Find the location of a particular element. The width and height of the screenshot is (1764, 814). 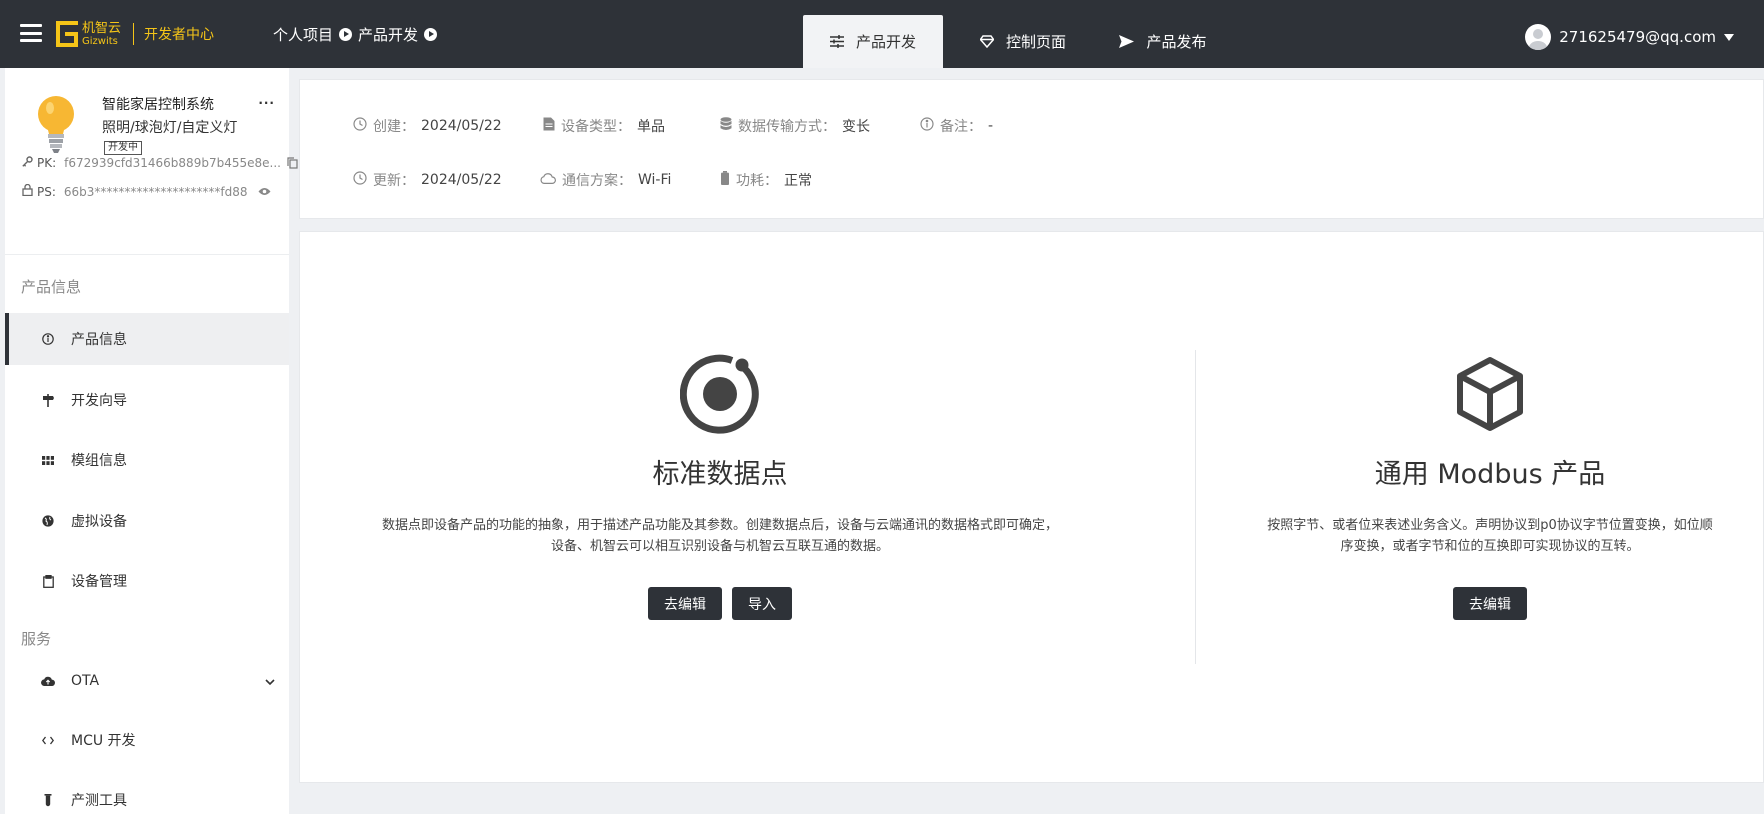

more-options-button: ··· is located at coordinates (266, 103).